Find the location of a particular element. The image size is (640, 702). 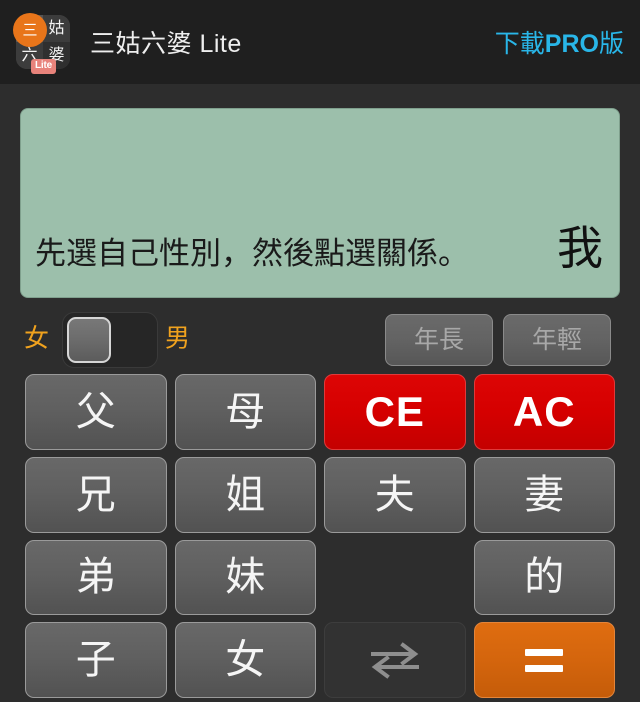

app-icon-lite-badge: Lite is located at coordinates (43, 66).